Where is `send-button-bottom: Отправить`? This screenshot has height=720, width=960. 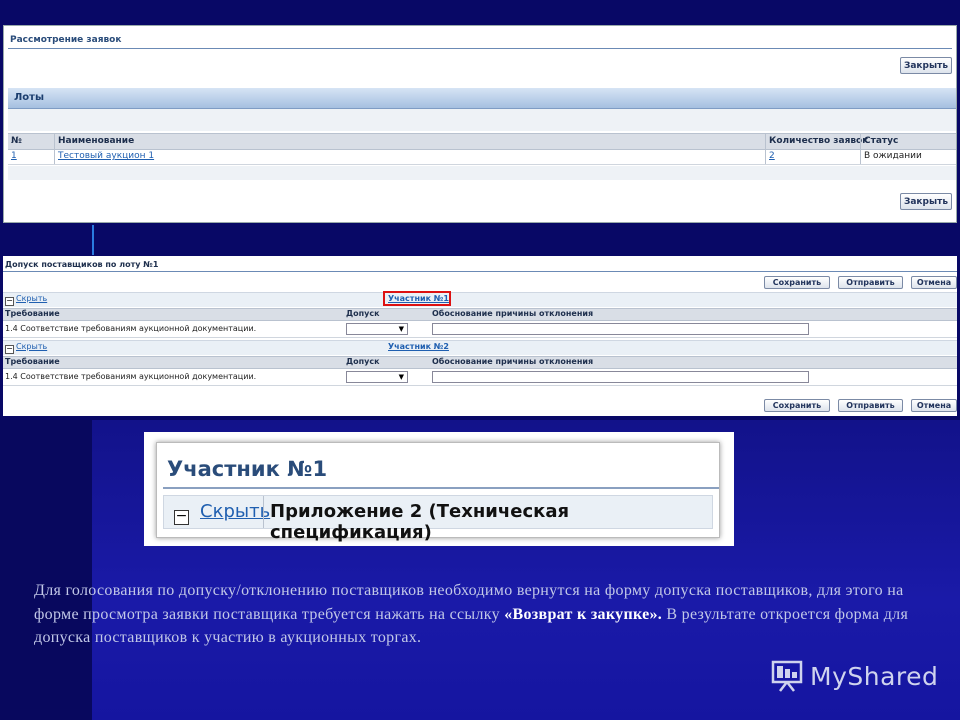 send-button-bottom: Отправить is located at coordinates (870, 405).